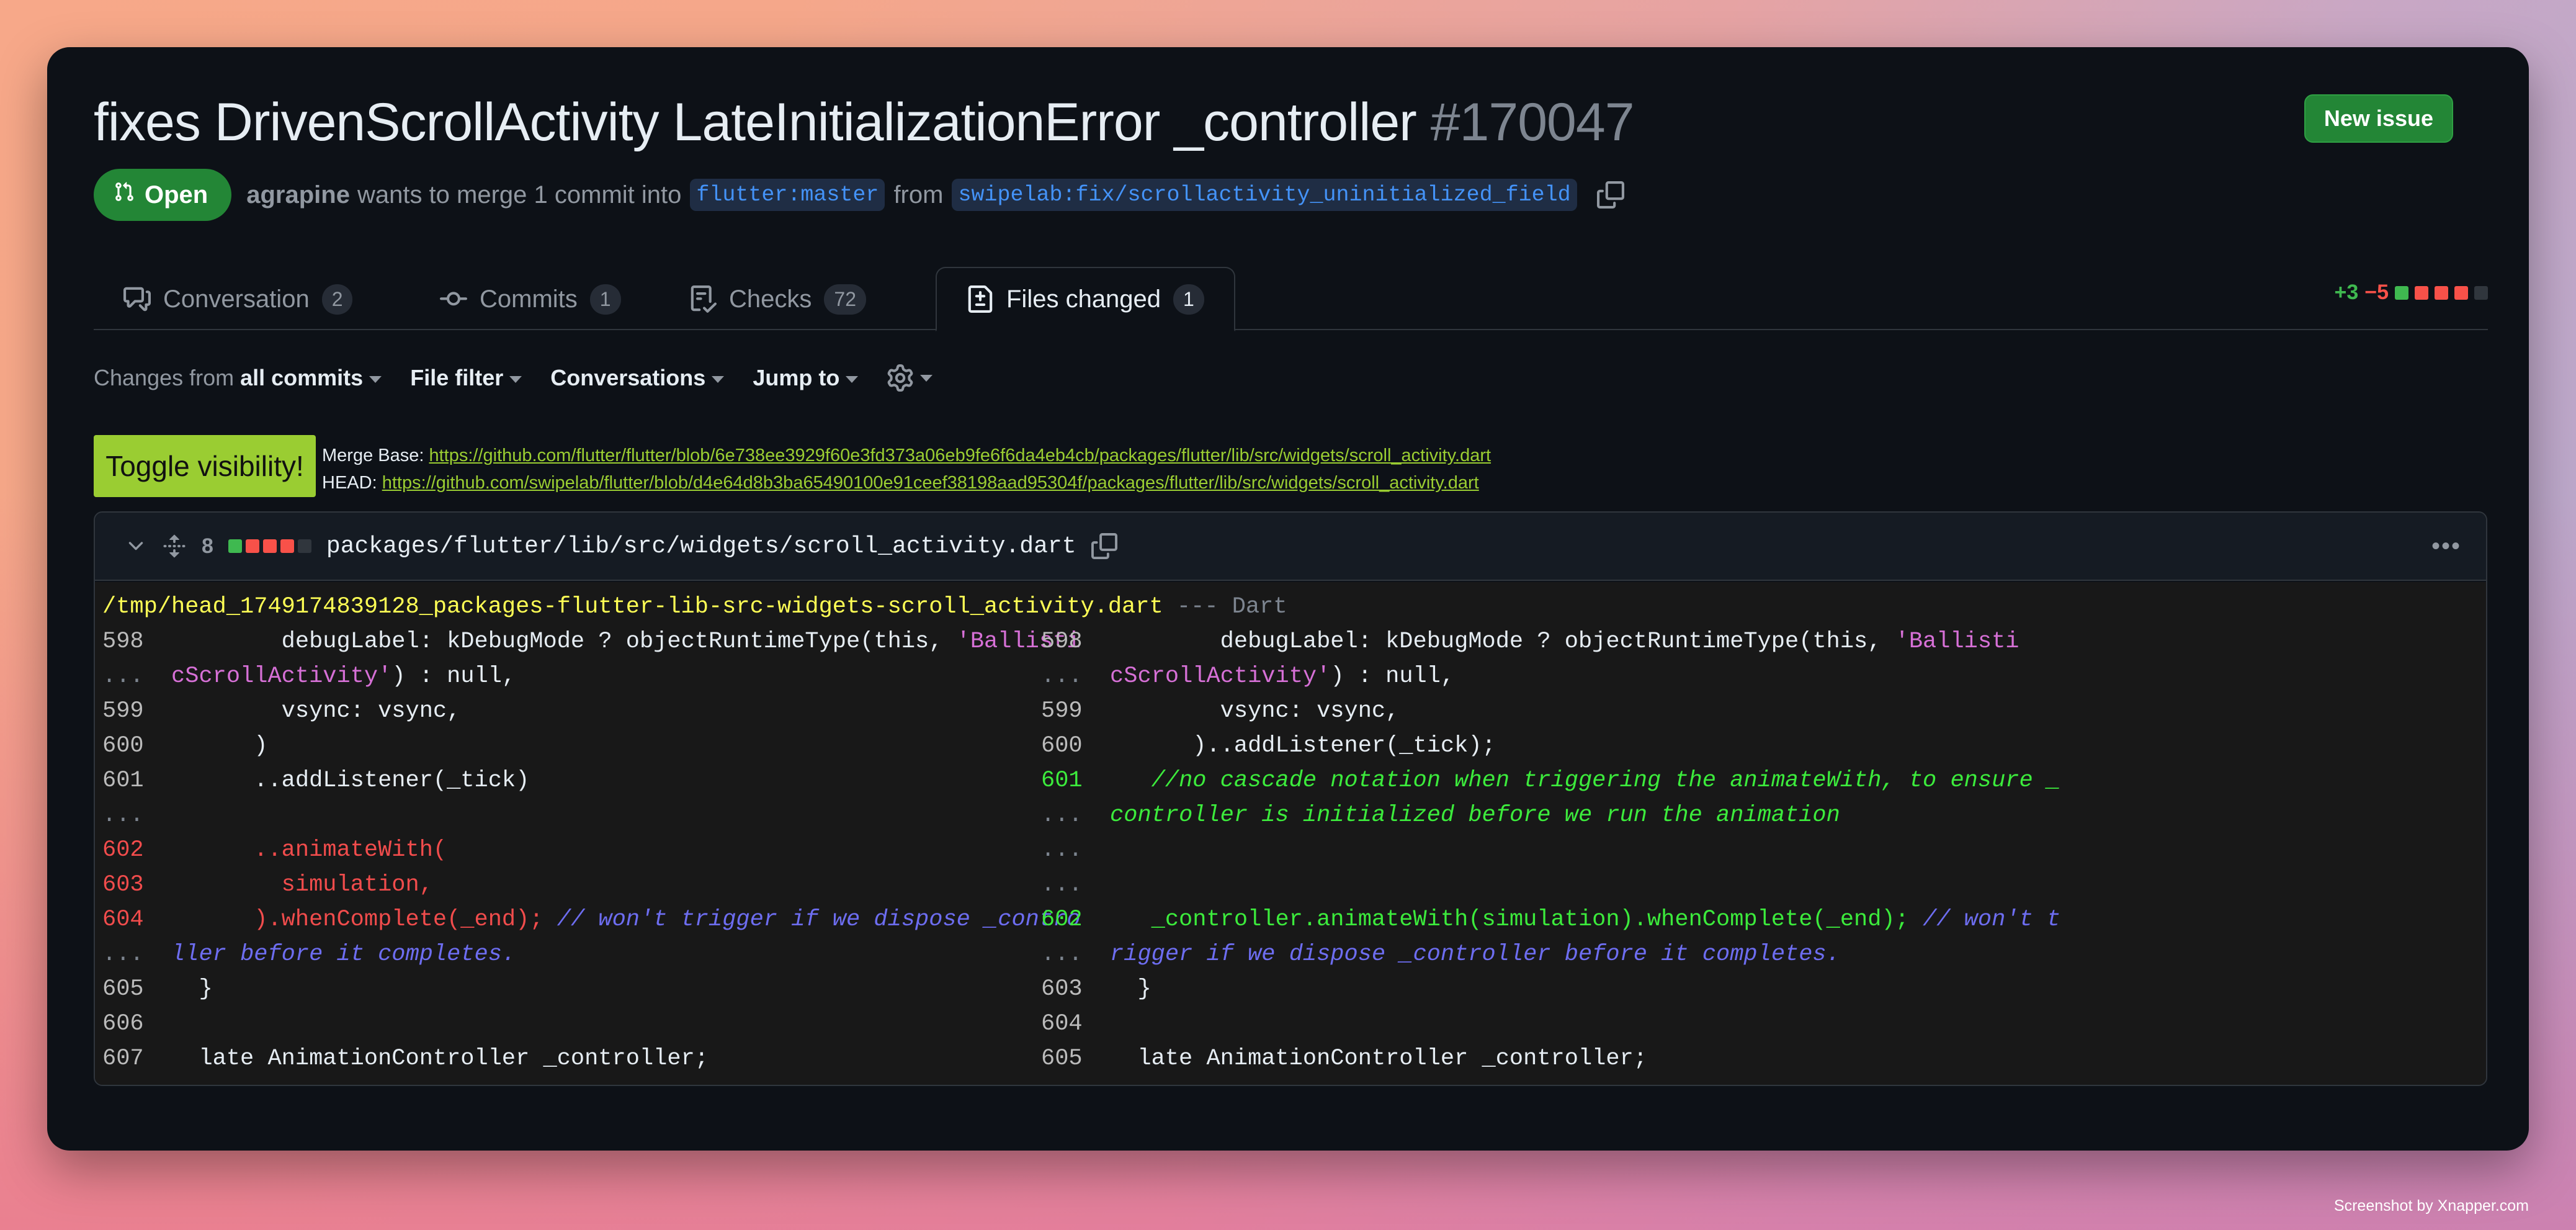  What do you see at coordinates (205, 466) in the screenshot?
I see `toggle-visibility-button: Toggle visibility!` at bounding box center [205, 466].